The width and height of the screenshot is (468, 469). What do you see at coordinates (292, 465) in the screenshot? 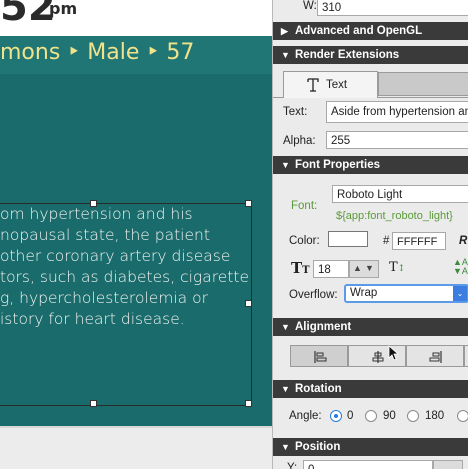
I see `y-label: Y:` at bounding box center [292, 465].